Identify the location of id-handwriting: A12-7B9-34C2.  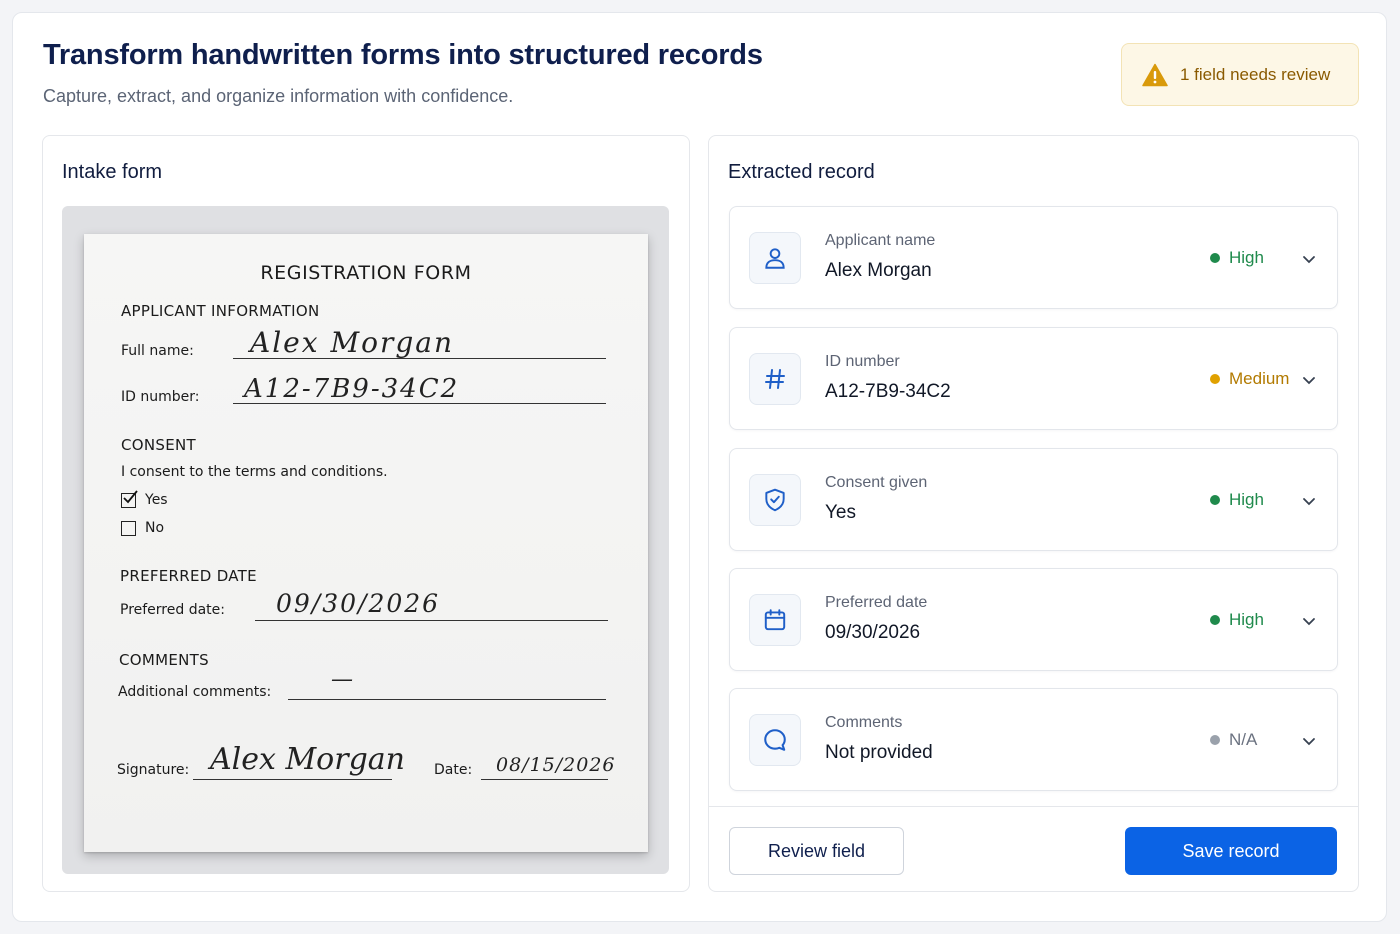
(352, 389).